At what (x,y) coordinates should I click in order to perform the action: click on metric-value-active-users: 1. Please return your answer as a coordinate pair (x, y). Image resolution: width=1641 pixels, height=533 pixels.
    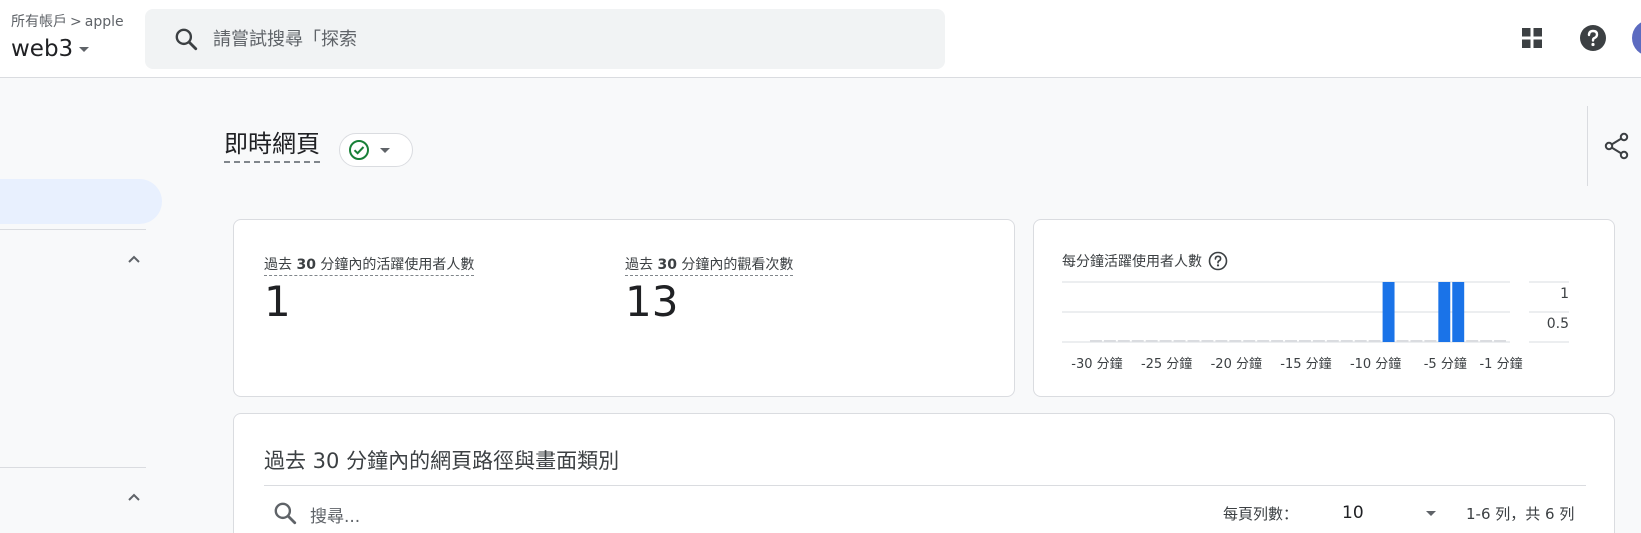
    Looking at the image, I should click on (277, 301).